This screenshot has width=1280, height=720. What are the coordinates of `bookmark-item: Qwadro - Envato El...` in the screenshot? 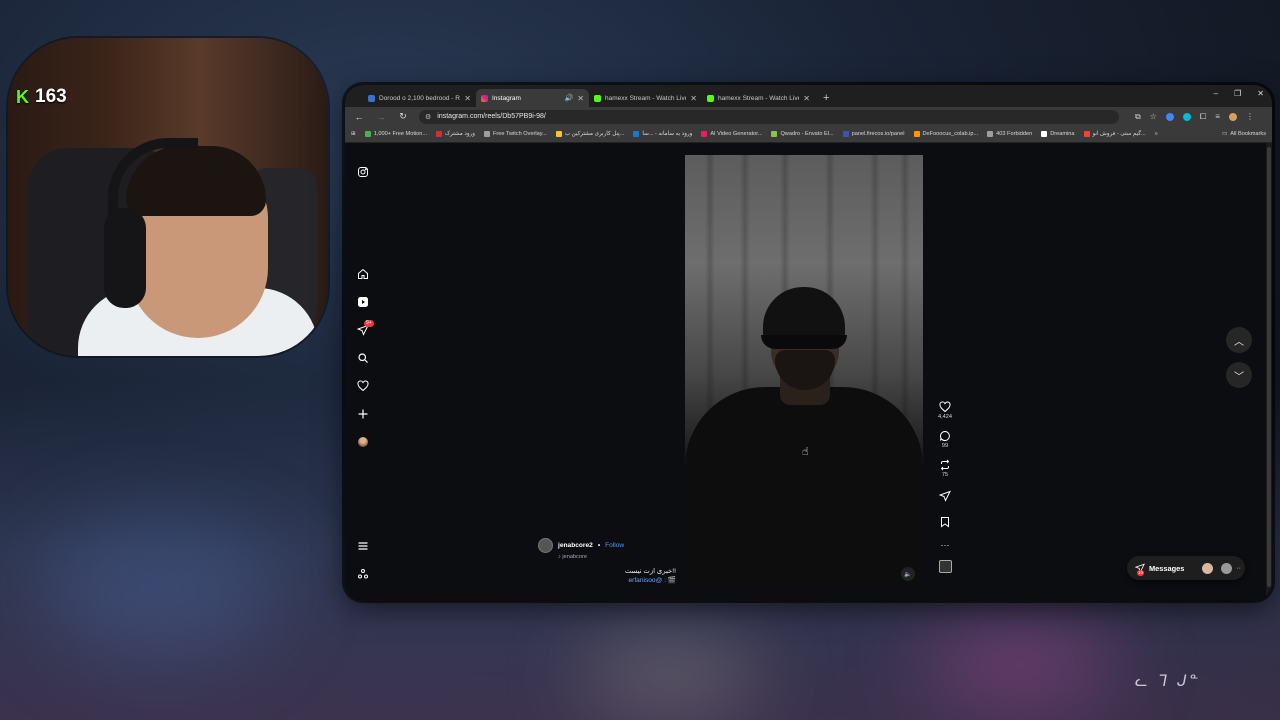 It's located at (802, 134).